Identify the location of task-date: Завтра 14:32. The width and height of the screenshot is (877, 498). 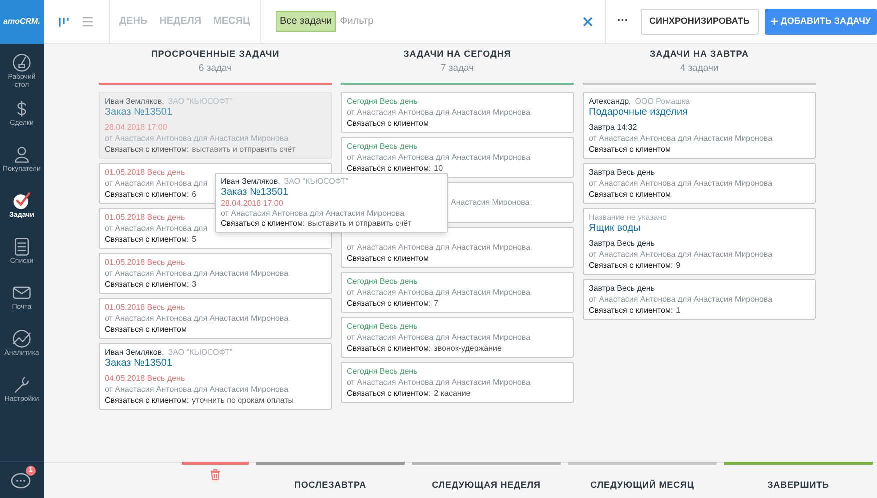
(613, 127).